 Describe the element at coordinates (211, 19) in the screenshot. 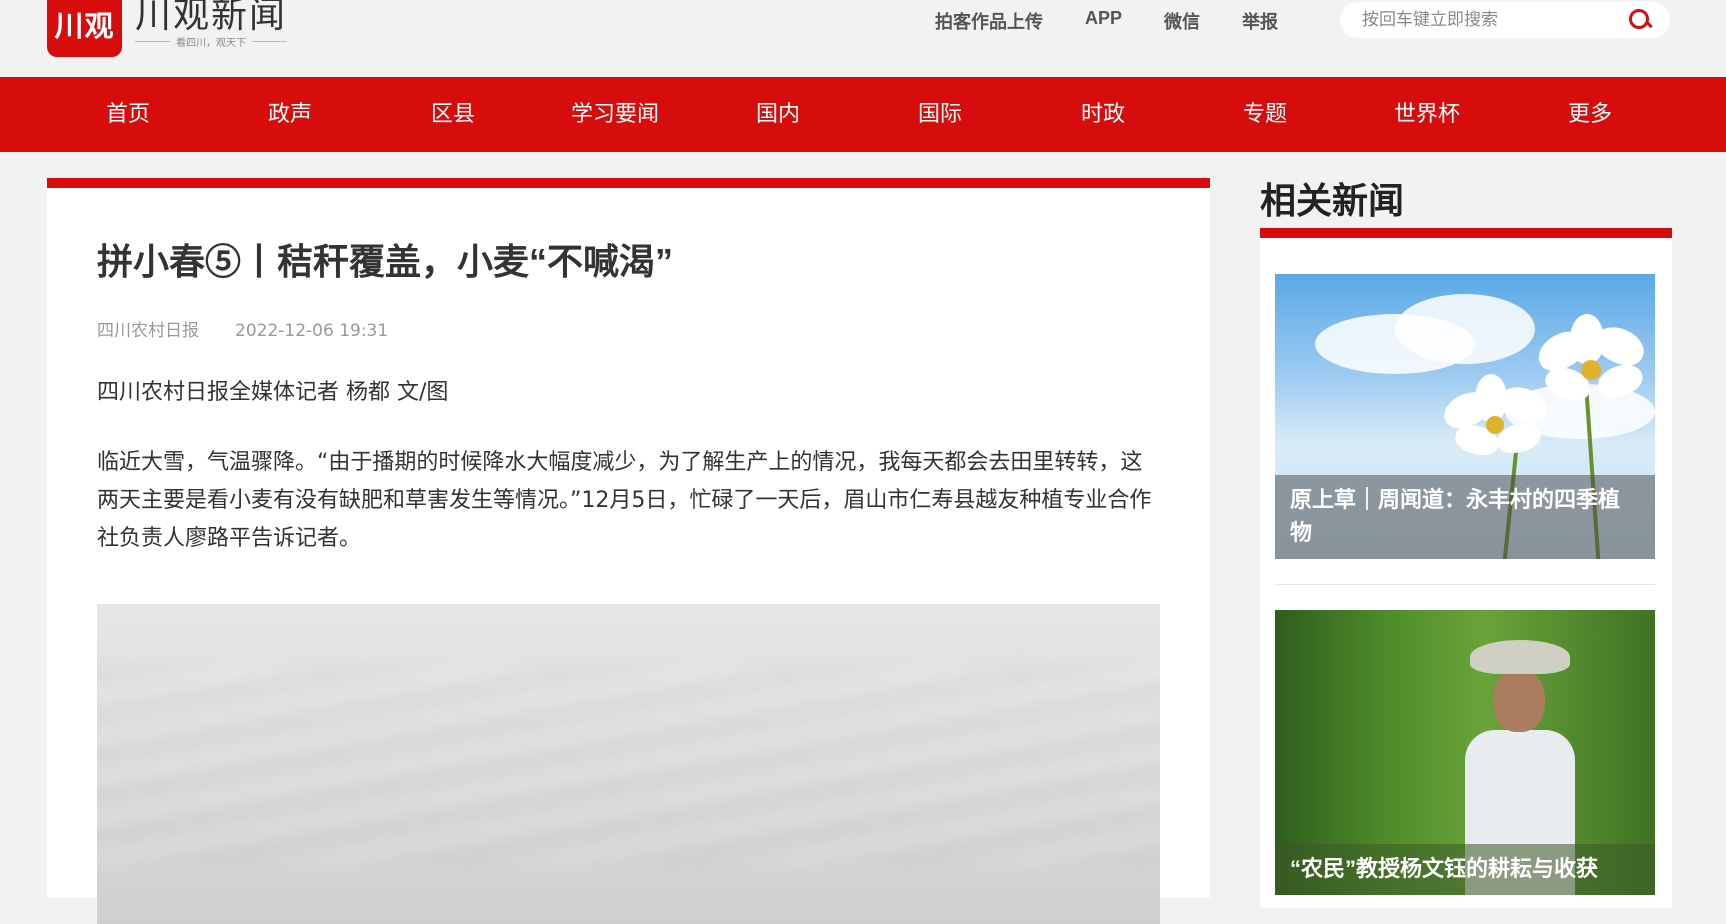

I see `site-logo-name: 川观新闻` at that location.